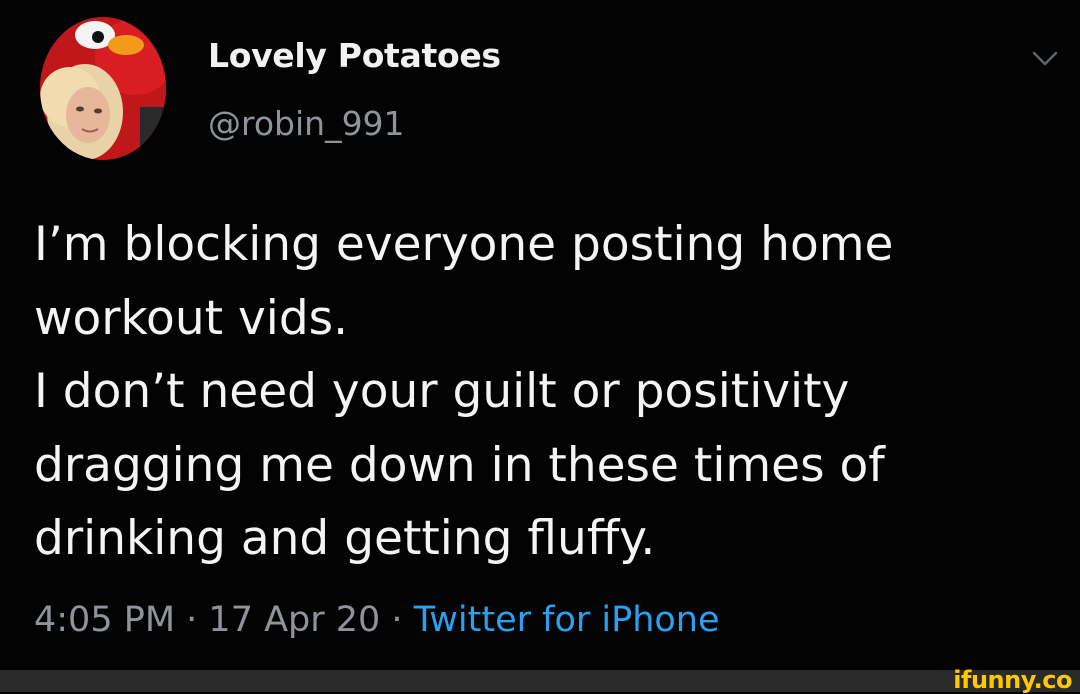 Image resolution: width=1080 pixels, height=694 pixels. I want to click on tweet-source-link: Twitter for iPhone, so click(567, 620).